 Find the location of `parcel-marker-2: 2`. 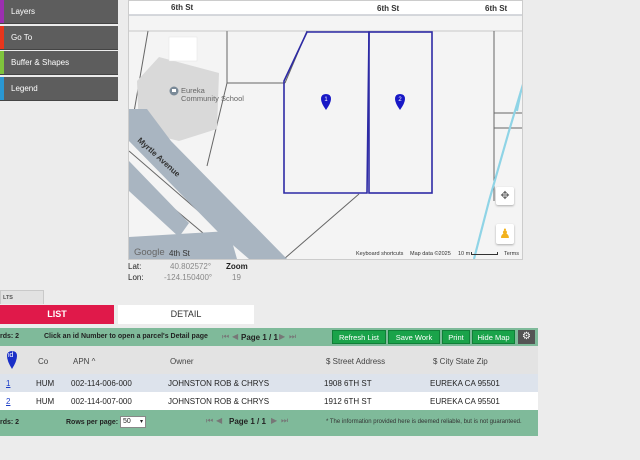

parcel-marker-2: 2 is located at coordinates (400, 102).